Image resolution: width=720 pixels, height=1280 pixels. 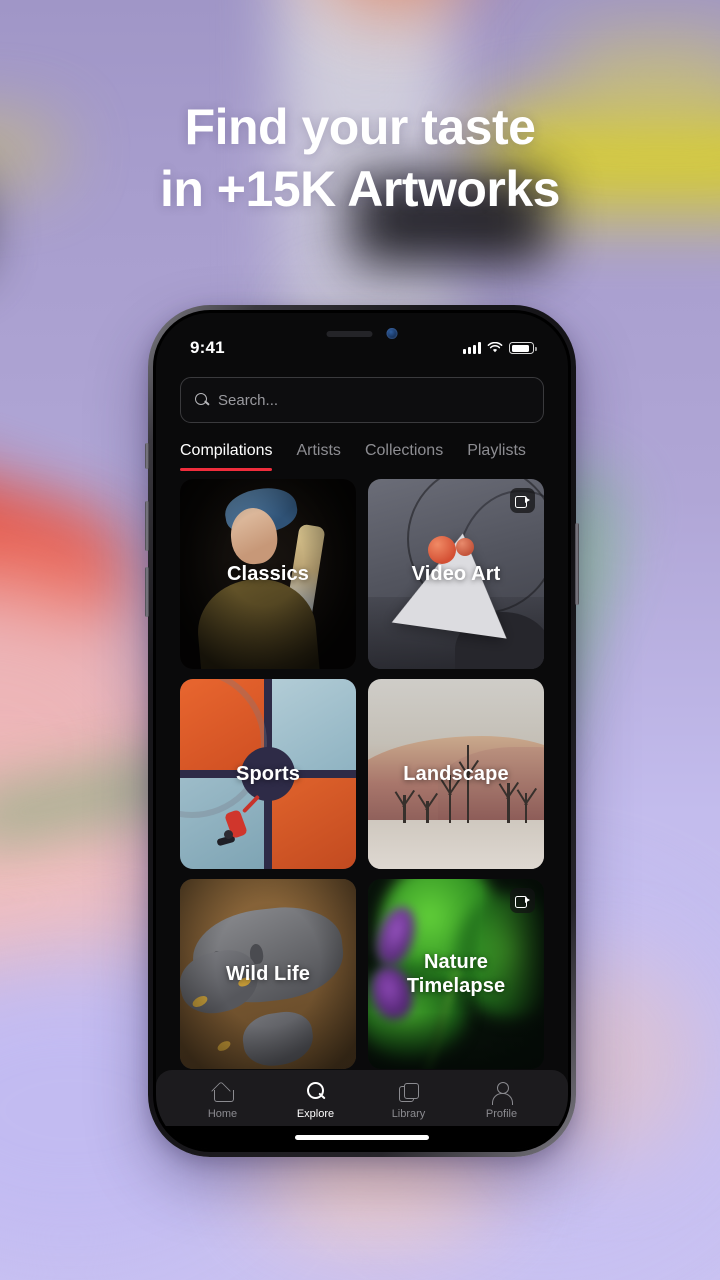 What do you see at coordinates (496, 456) in the screenshot?
I see `tab-playlists: Playlists` at bounding box center [496, 456].